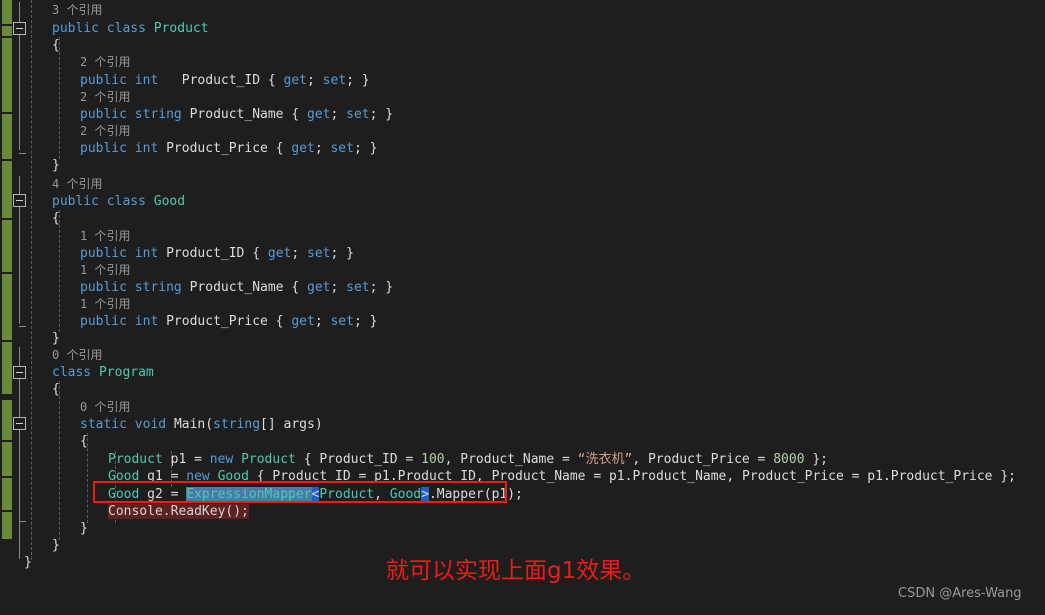 This screenshot has width=1045, height=615. What do you see at coordinates (347, 494) in the screenshot?
I see `type-token: Product` at bounding box center [347, 494].